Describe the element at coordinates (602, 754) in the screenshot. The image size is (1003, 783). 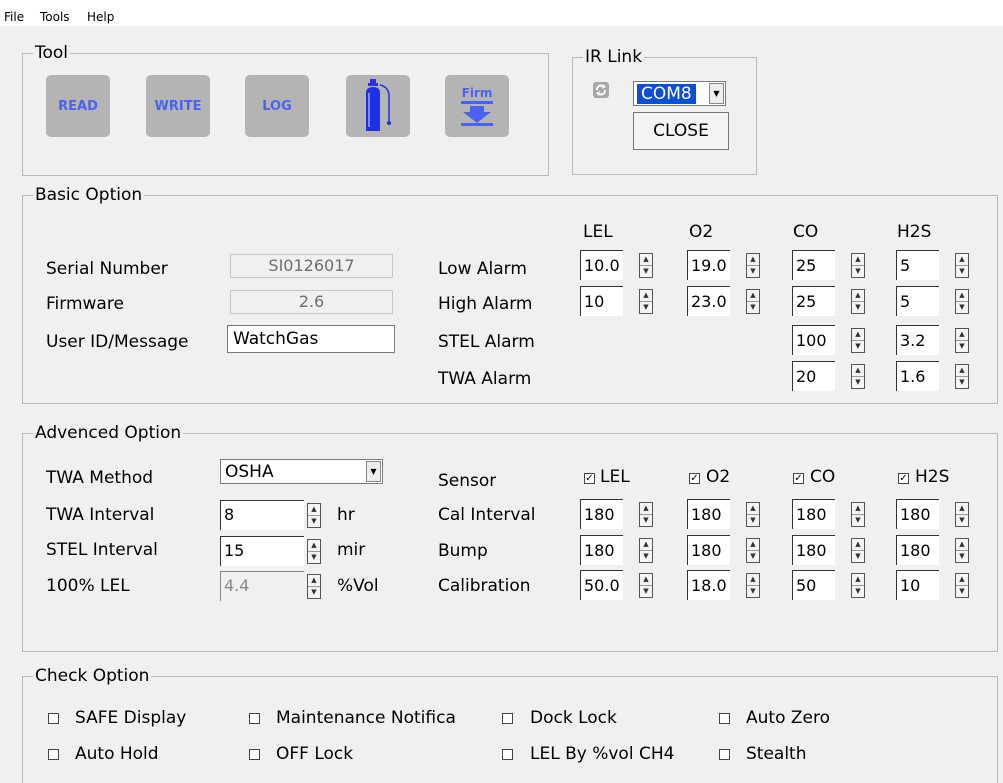
I see `lel-ch4-label: LEL By %vol CH4` at that location.